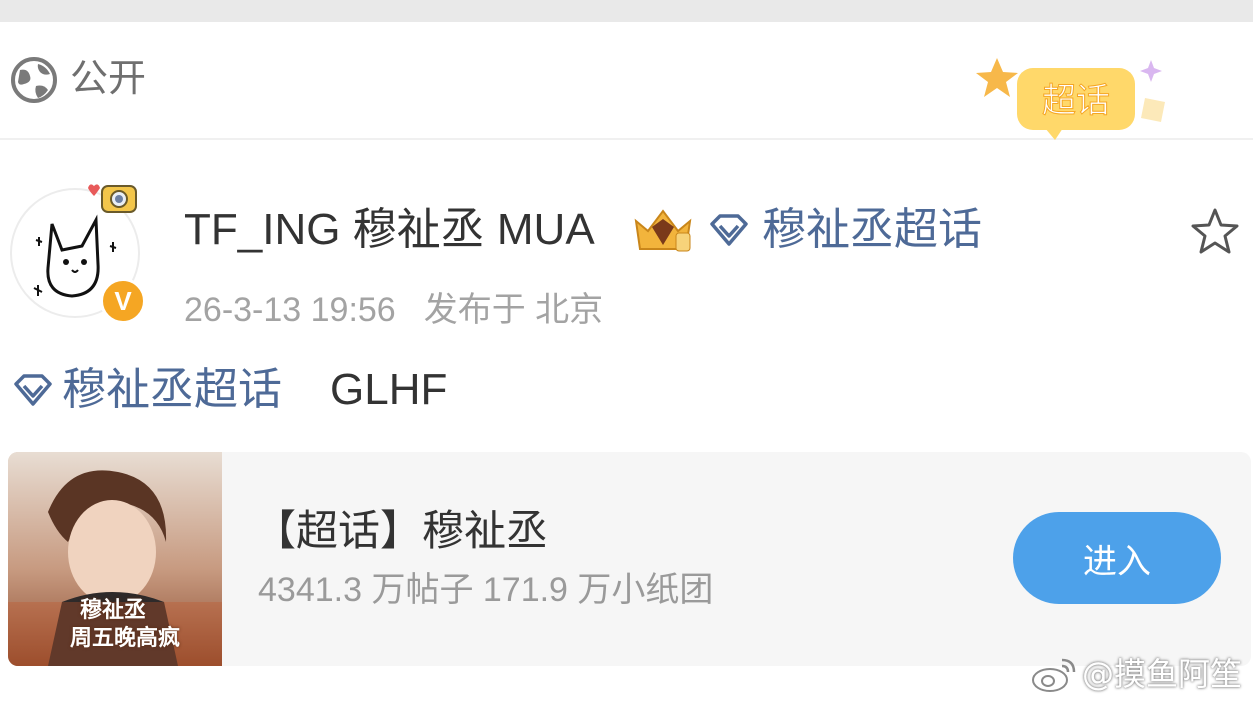 This screenshot has width=1253, height=705. What do you see at coordinates (663, 230) in the screenshot?
I see `crown-icon` at bounding box center [663, 230].